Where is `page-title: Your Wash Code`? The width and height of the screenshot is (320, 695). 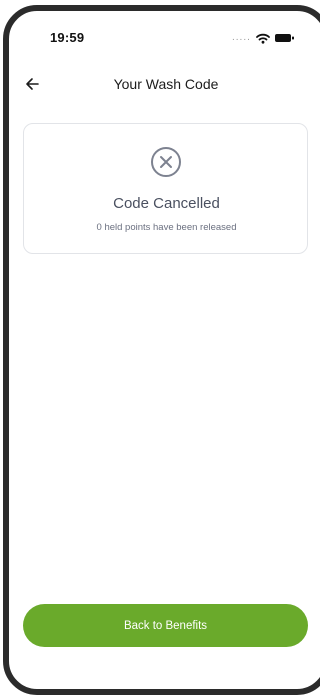 page-title: Your Wash Code is located at coordinates (166, 84).